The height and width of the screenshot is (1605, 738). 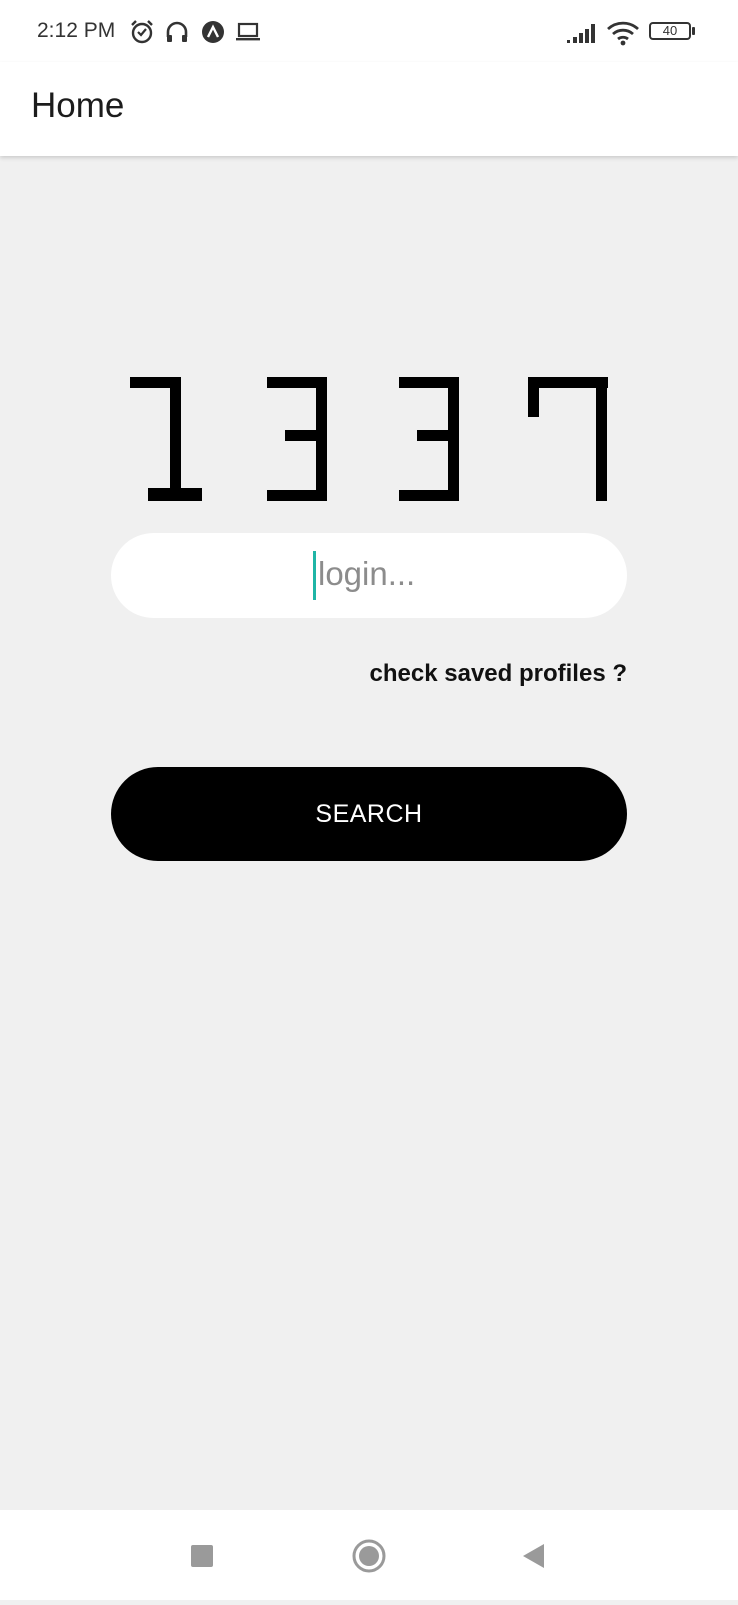 I want to click on status-time: 2:12 PM, so click(x=76, y=30).